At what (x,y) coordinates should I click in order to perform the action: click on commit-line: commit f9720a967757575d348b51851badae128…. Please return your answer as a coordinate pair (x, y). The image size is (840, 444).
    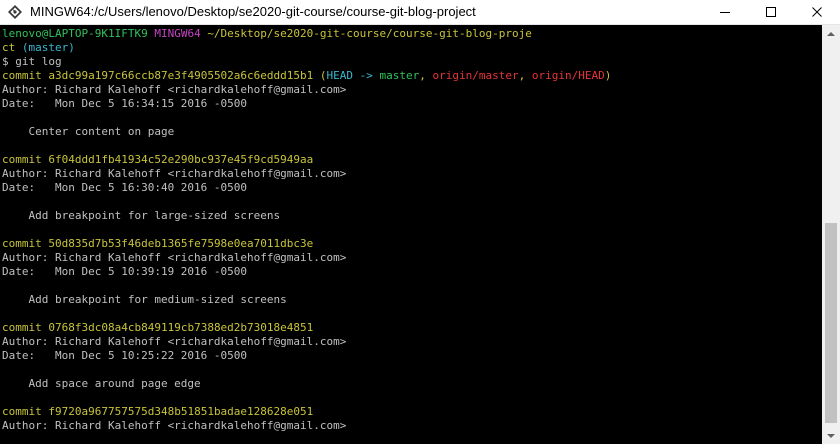
    Looking at the image, I should click on (157, 412).